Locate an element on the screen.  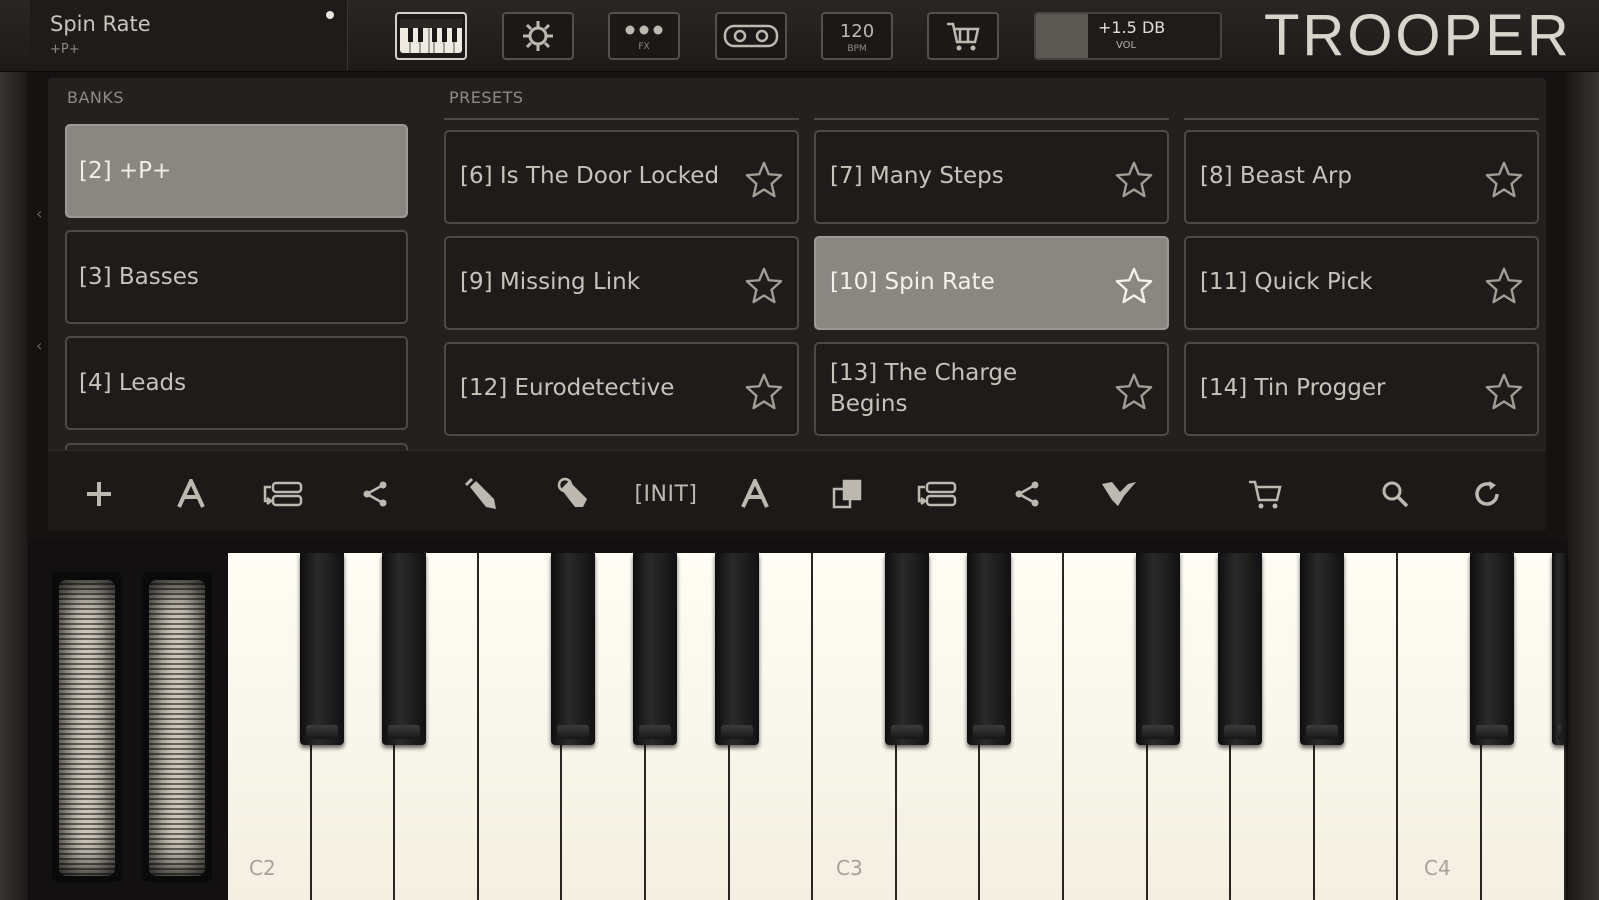
preset-item: [12] Eurodetective is located at coordinates (621, 389).